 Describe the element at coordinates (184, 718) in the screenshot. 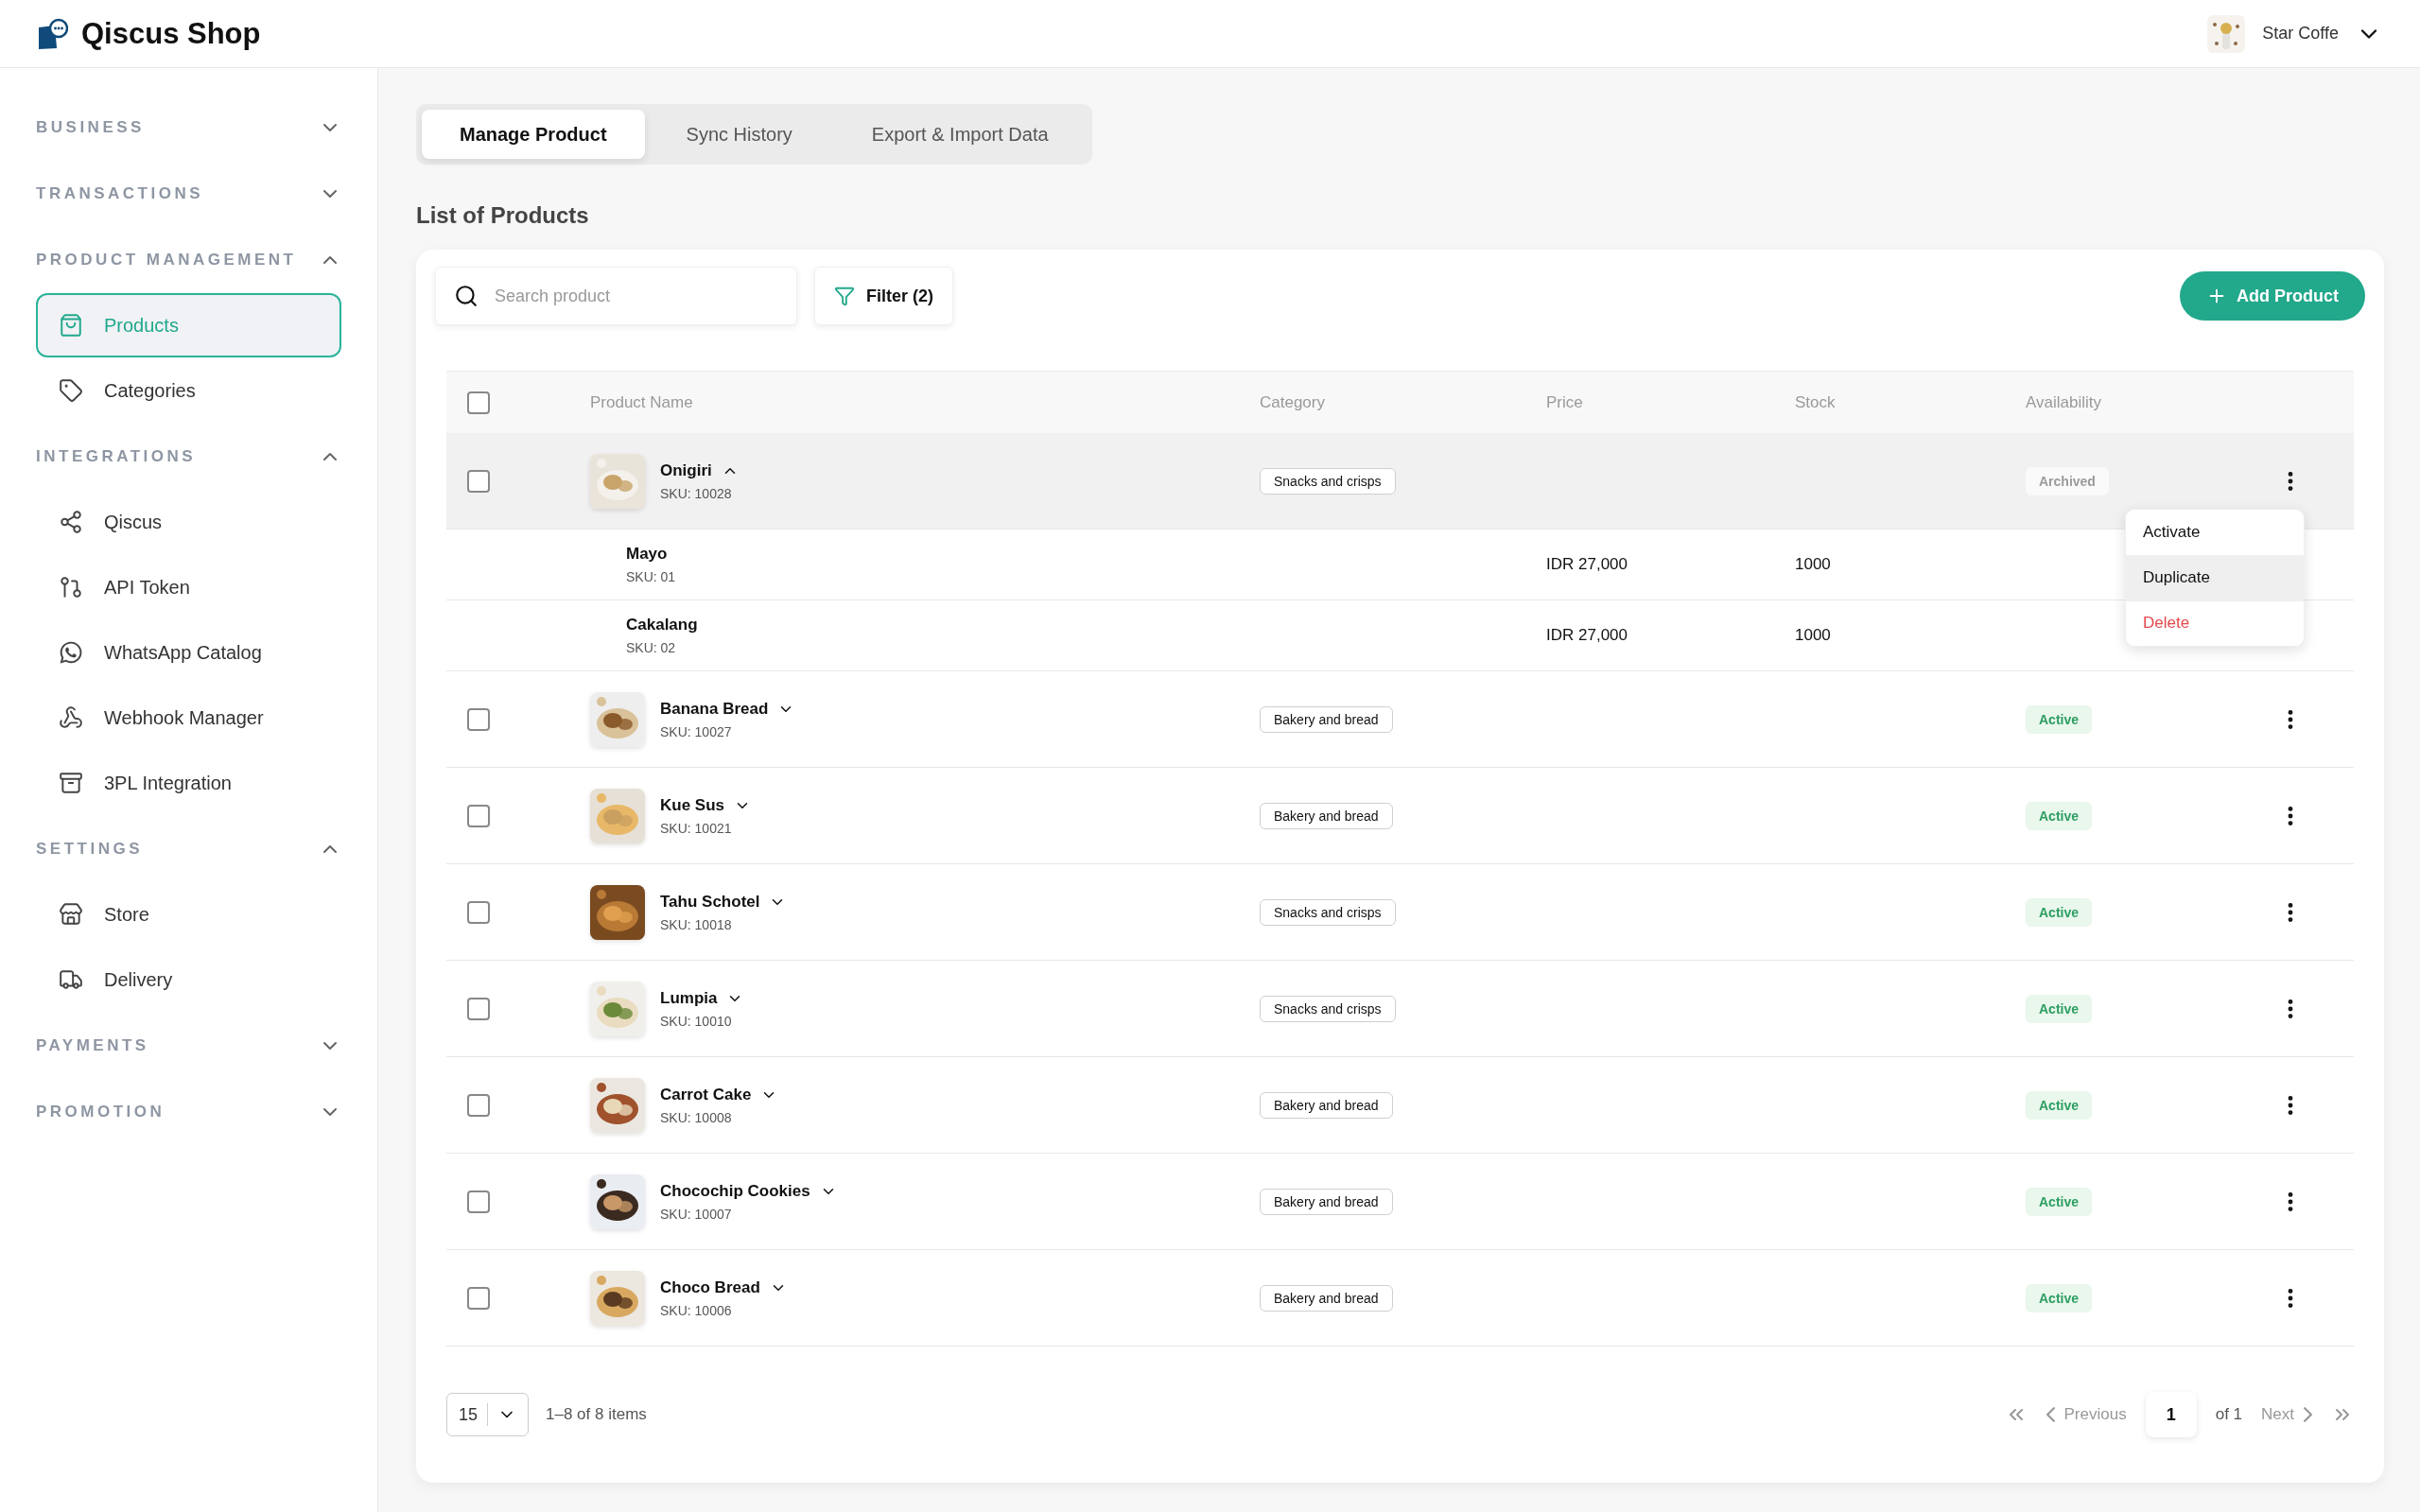

I see `sidebar-item-label: Webhook Manager` at that location.